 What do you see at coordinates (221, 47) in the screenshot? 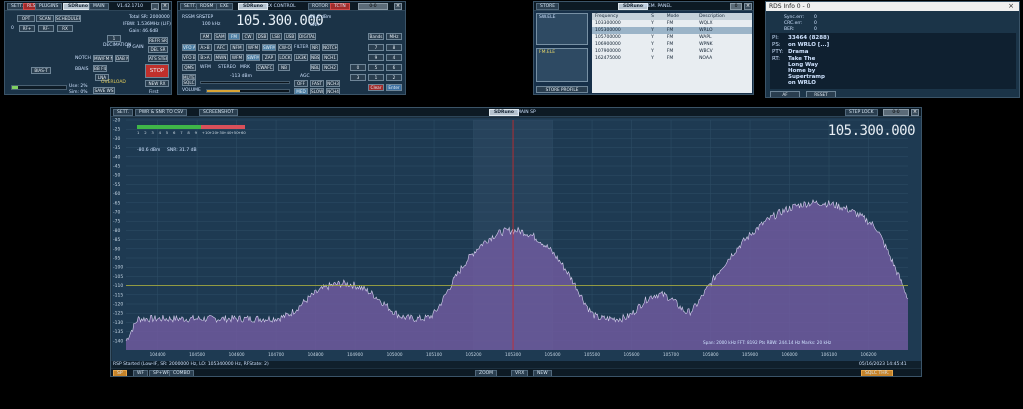
I see `afc-button: AFC` at bounding box center [221, 47].